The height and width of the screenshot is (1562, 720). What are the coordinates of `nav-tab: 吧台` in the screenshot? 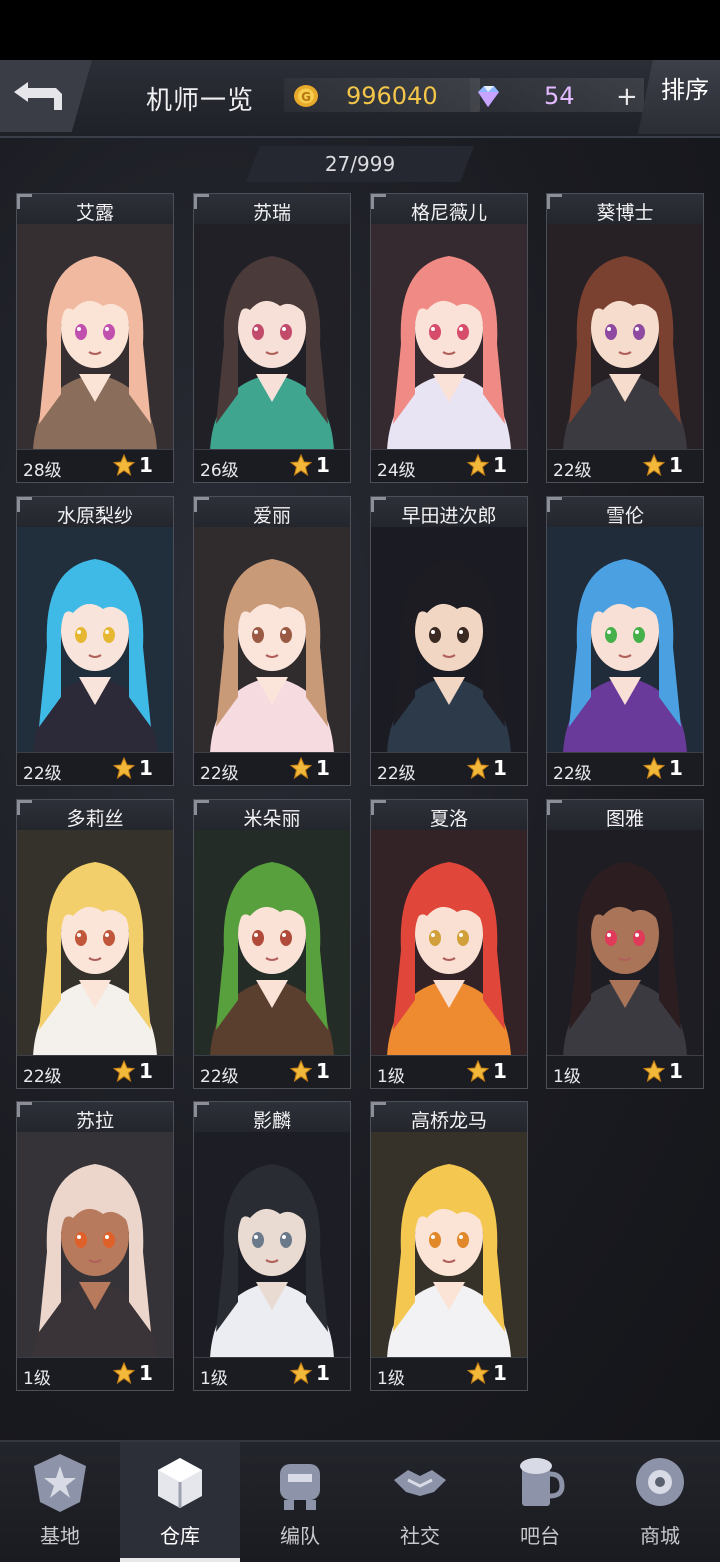 It's located at (540, 1502).